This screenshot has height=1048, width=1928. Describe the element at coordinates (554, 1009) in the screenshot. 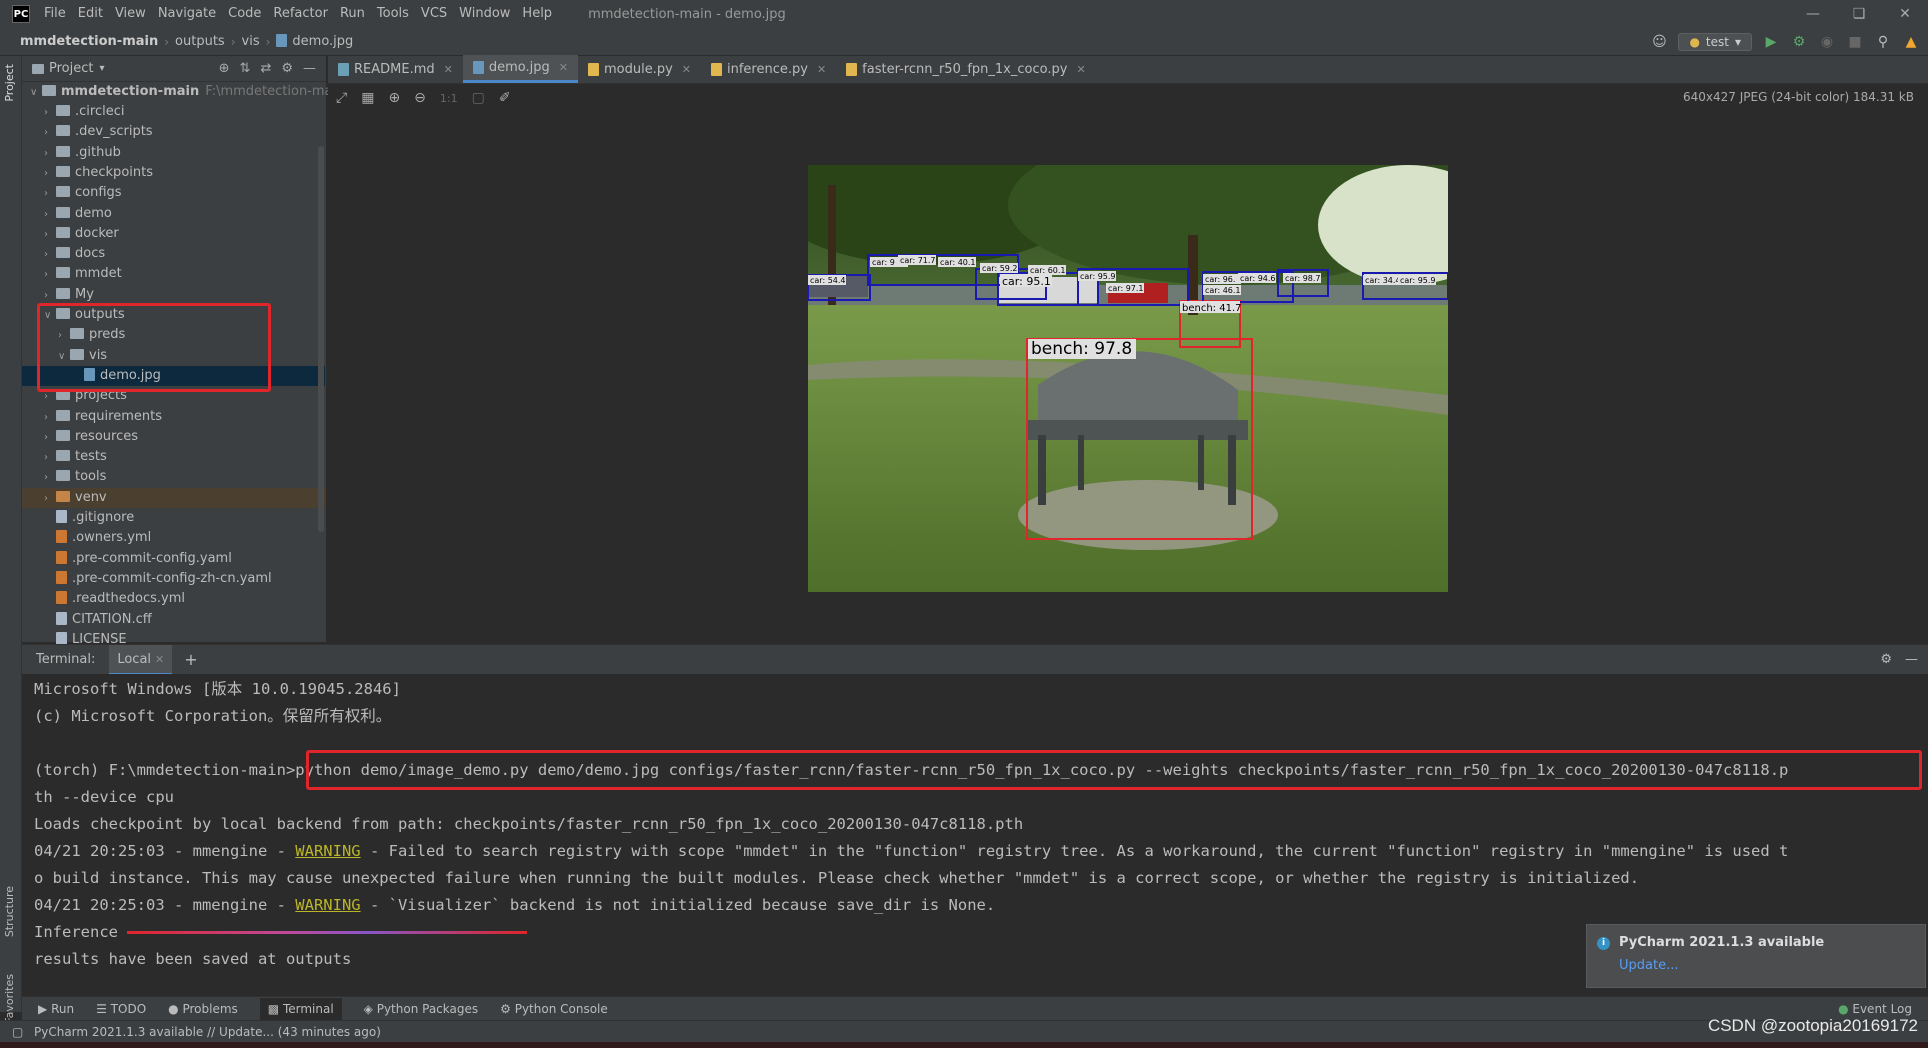

I see `tool-tab-python-console: ⚙ Python Console` at that location.